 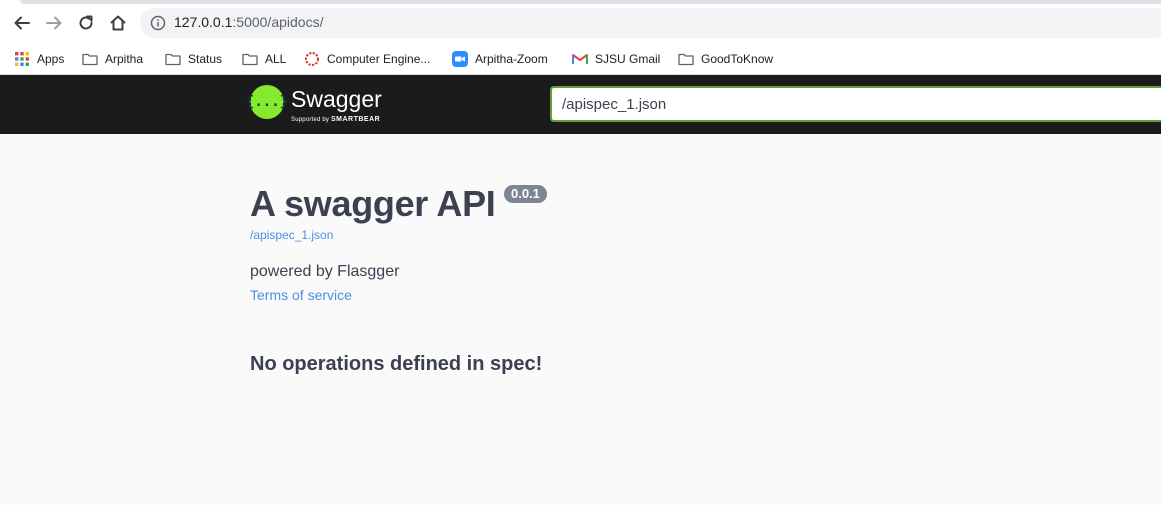 What do you see at coordinates (737, 59) in the screenshot?
I see `bookmark-label: GoodToKnow` at bounding box center [737, 59].